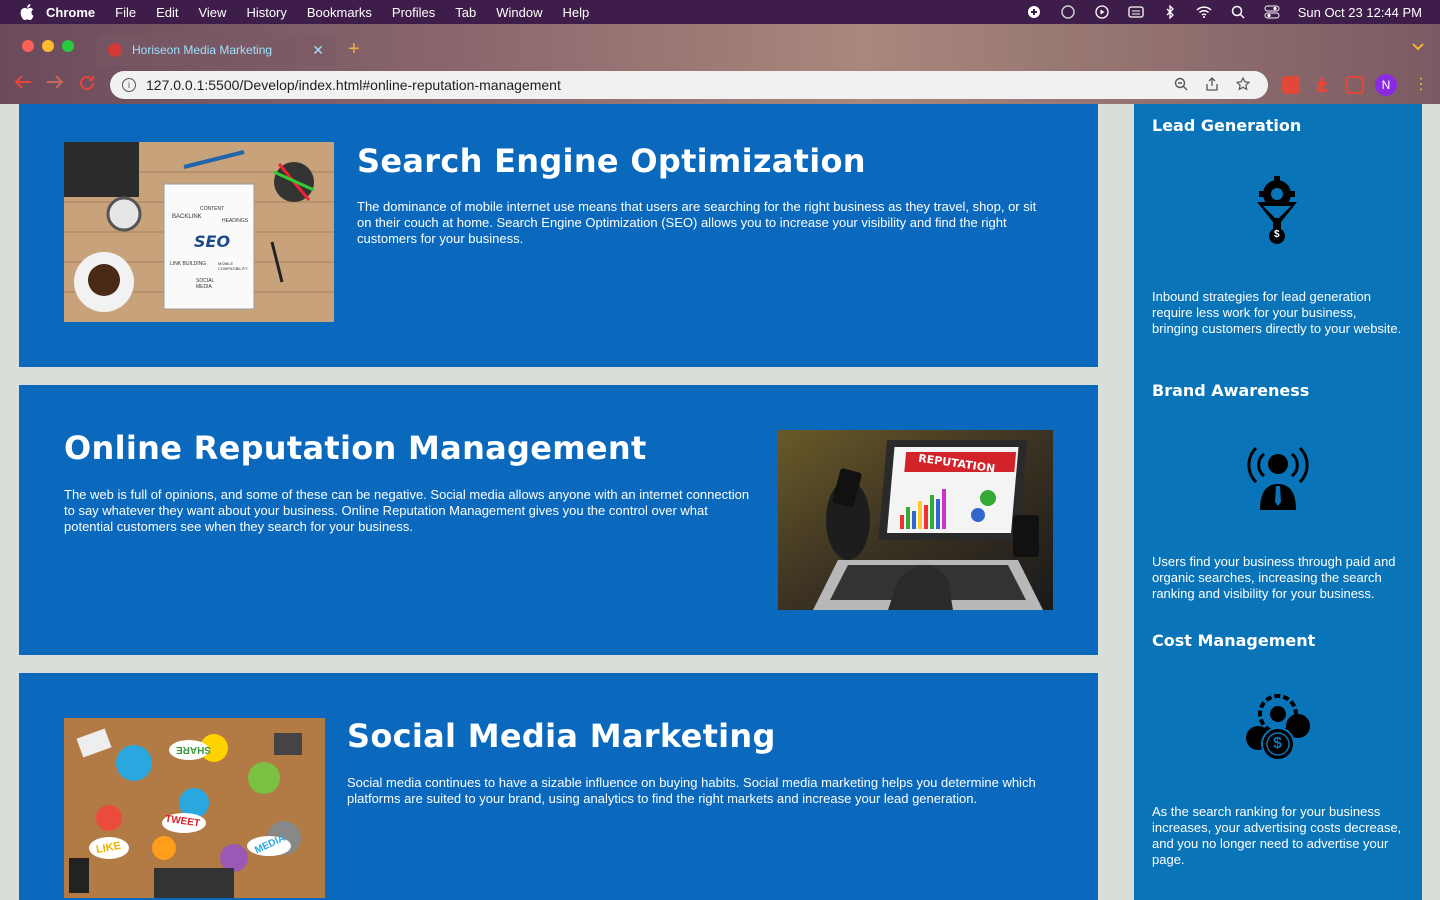 Image resolution: width=1440 pixels, height=900 pixels. I want to click on bookmark-star-icon, so click(1243, 85).